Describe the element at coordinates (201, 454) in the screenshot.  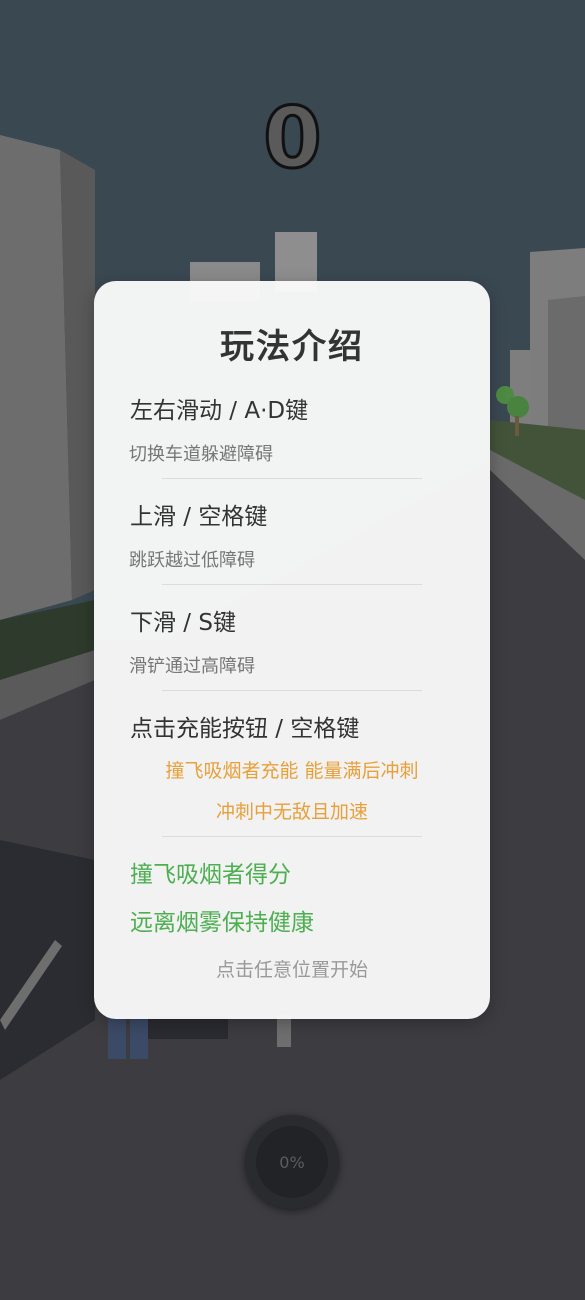
I see `rule-desc-lane: 切换车道躲避障碍` at that location.